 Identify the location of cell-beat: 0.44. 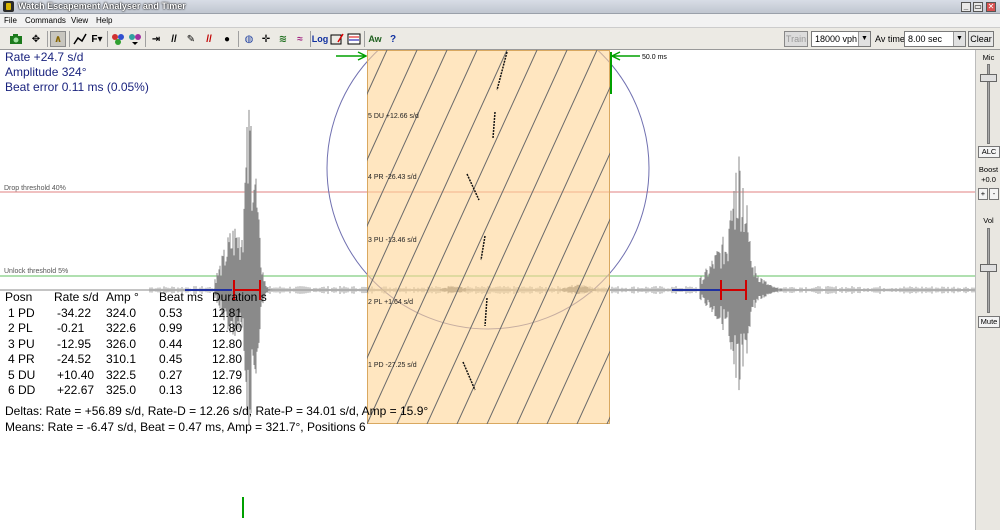
(171, 343).